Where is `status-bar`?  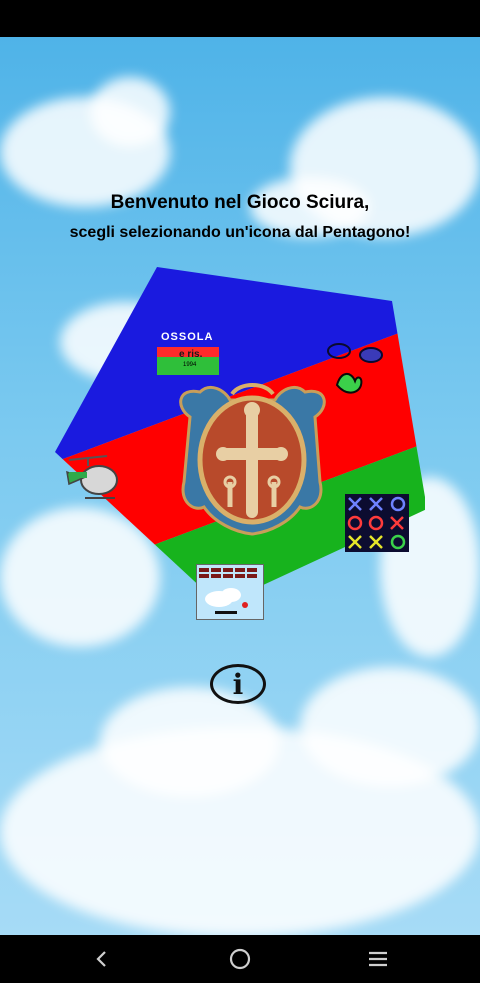 status-bar is located at coordinates (240, 18).